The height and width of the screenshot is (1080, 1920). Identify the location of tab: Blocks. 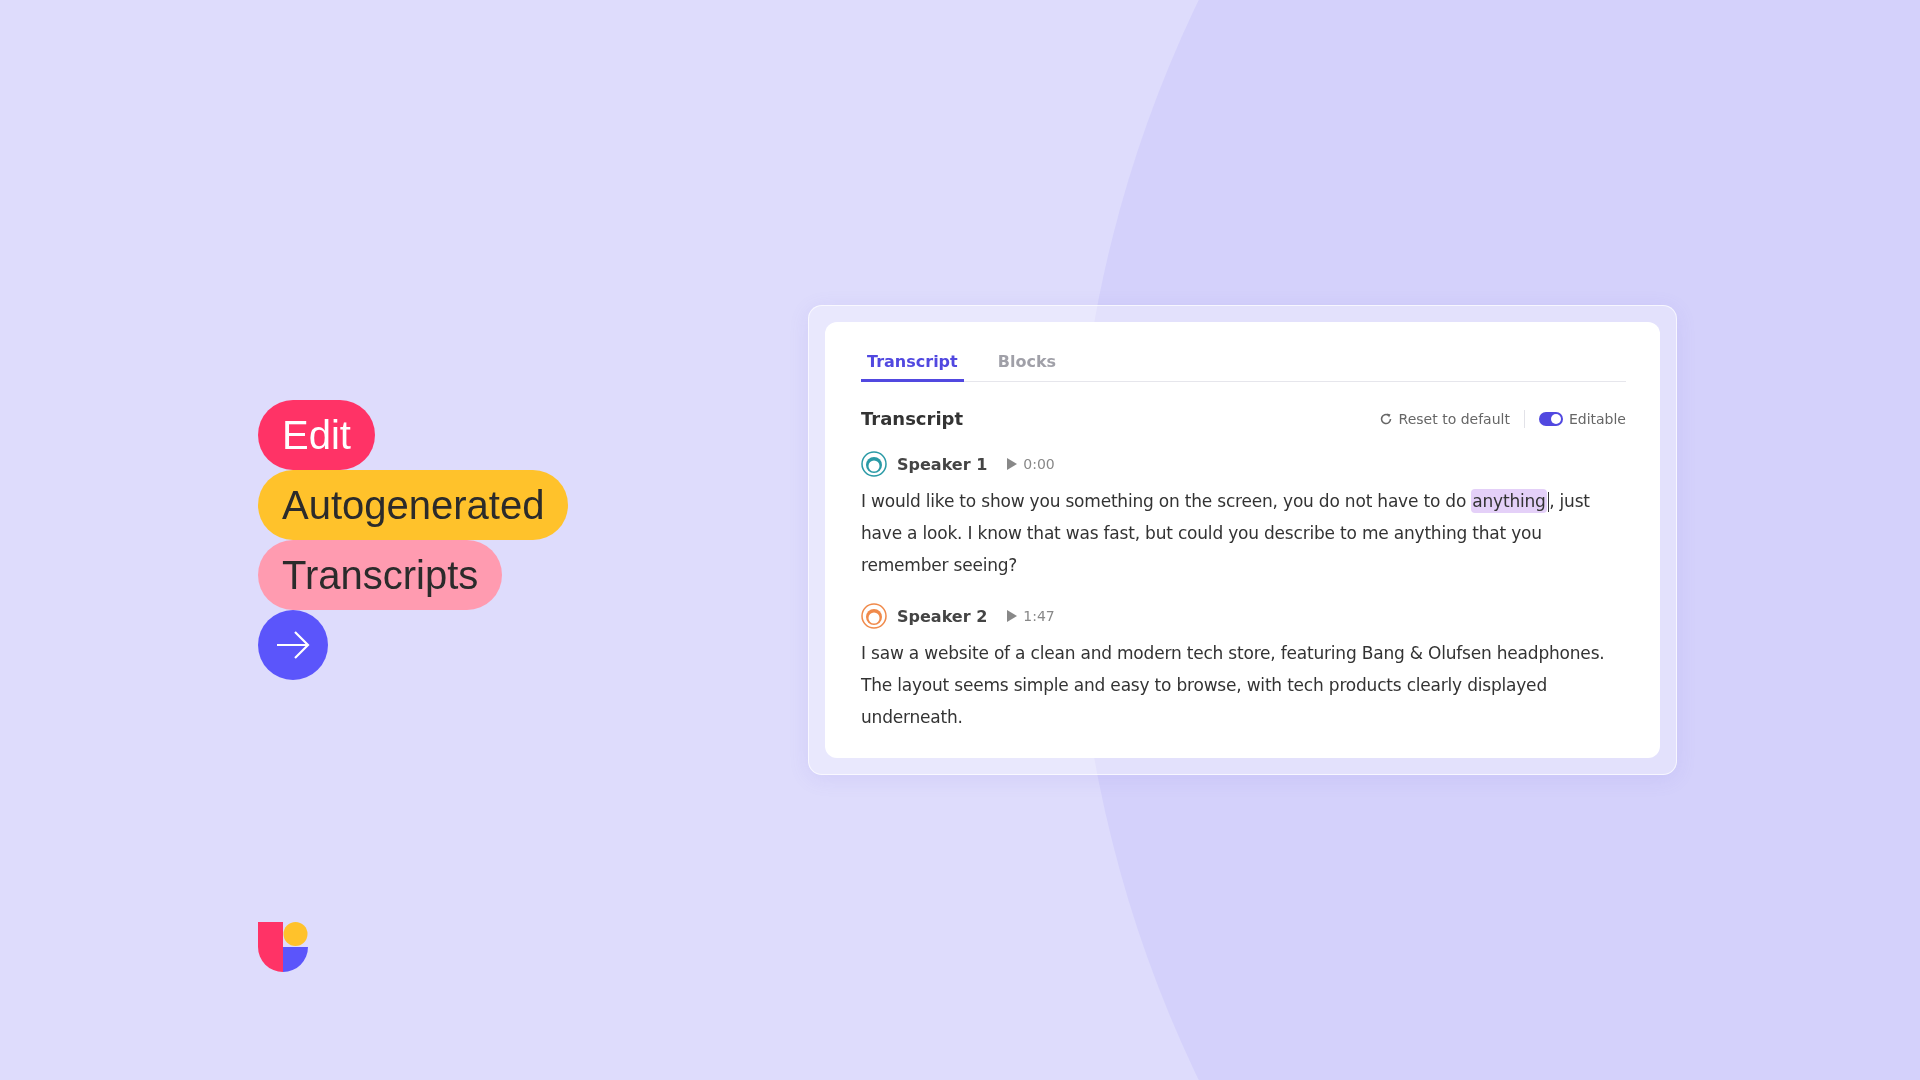
(1027, 362).